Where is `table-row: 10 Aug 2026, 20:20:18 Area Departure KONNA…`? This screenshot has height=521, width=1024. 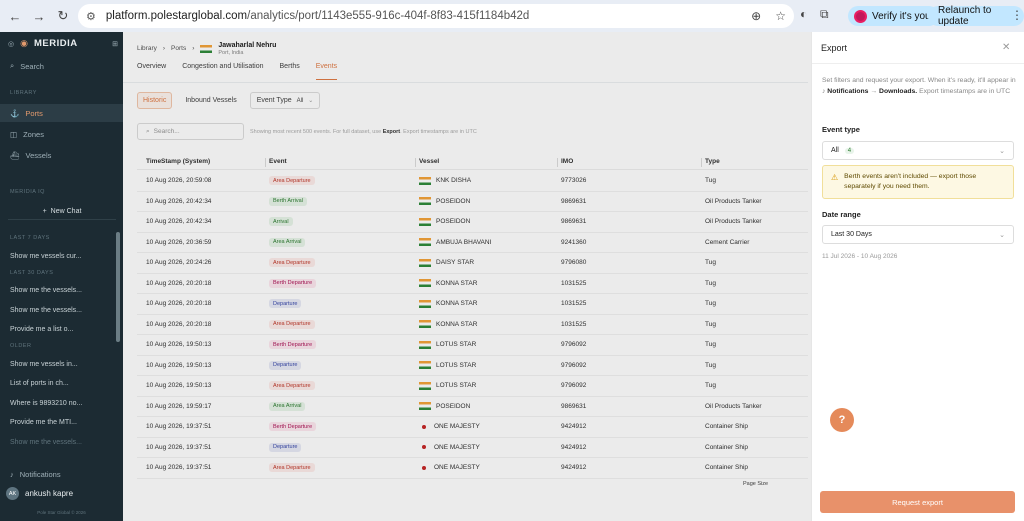
table-row: 10 Aug 2026, 20:20:18 Area Departure KONNA… is located at coordinates (472, 325).